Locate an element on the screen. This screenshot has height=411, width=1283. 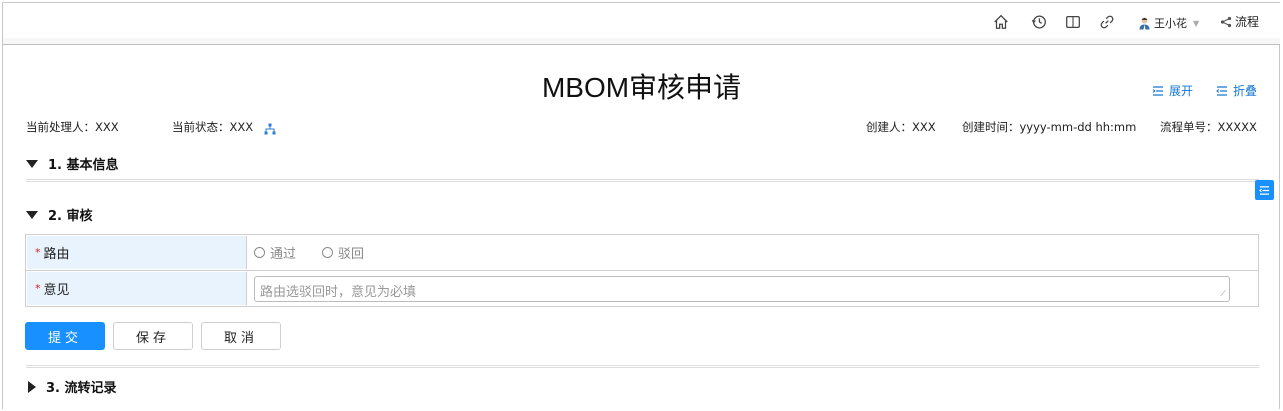
route-row: * 路由 通过 驳回 is located at coordinates (642, 253).